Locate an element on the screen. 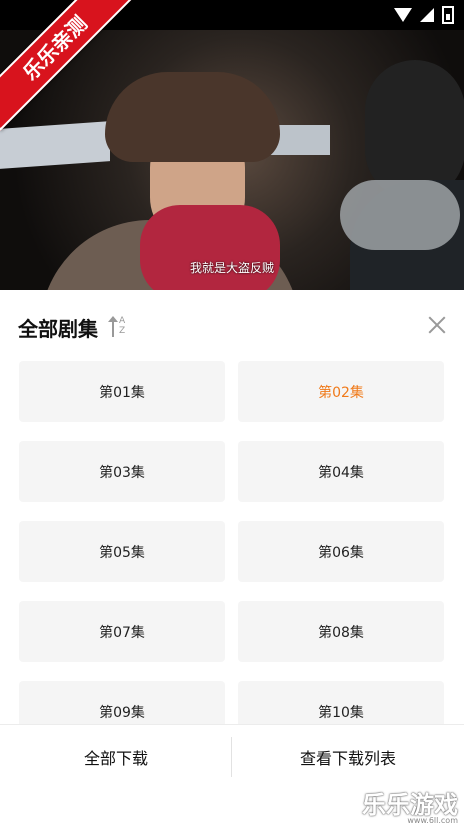  scene-roof is located at coordinates (55, 145).